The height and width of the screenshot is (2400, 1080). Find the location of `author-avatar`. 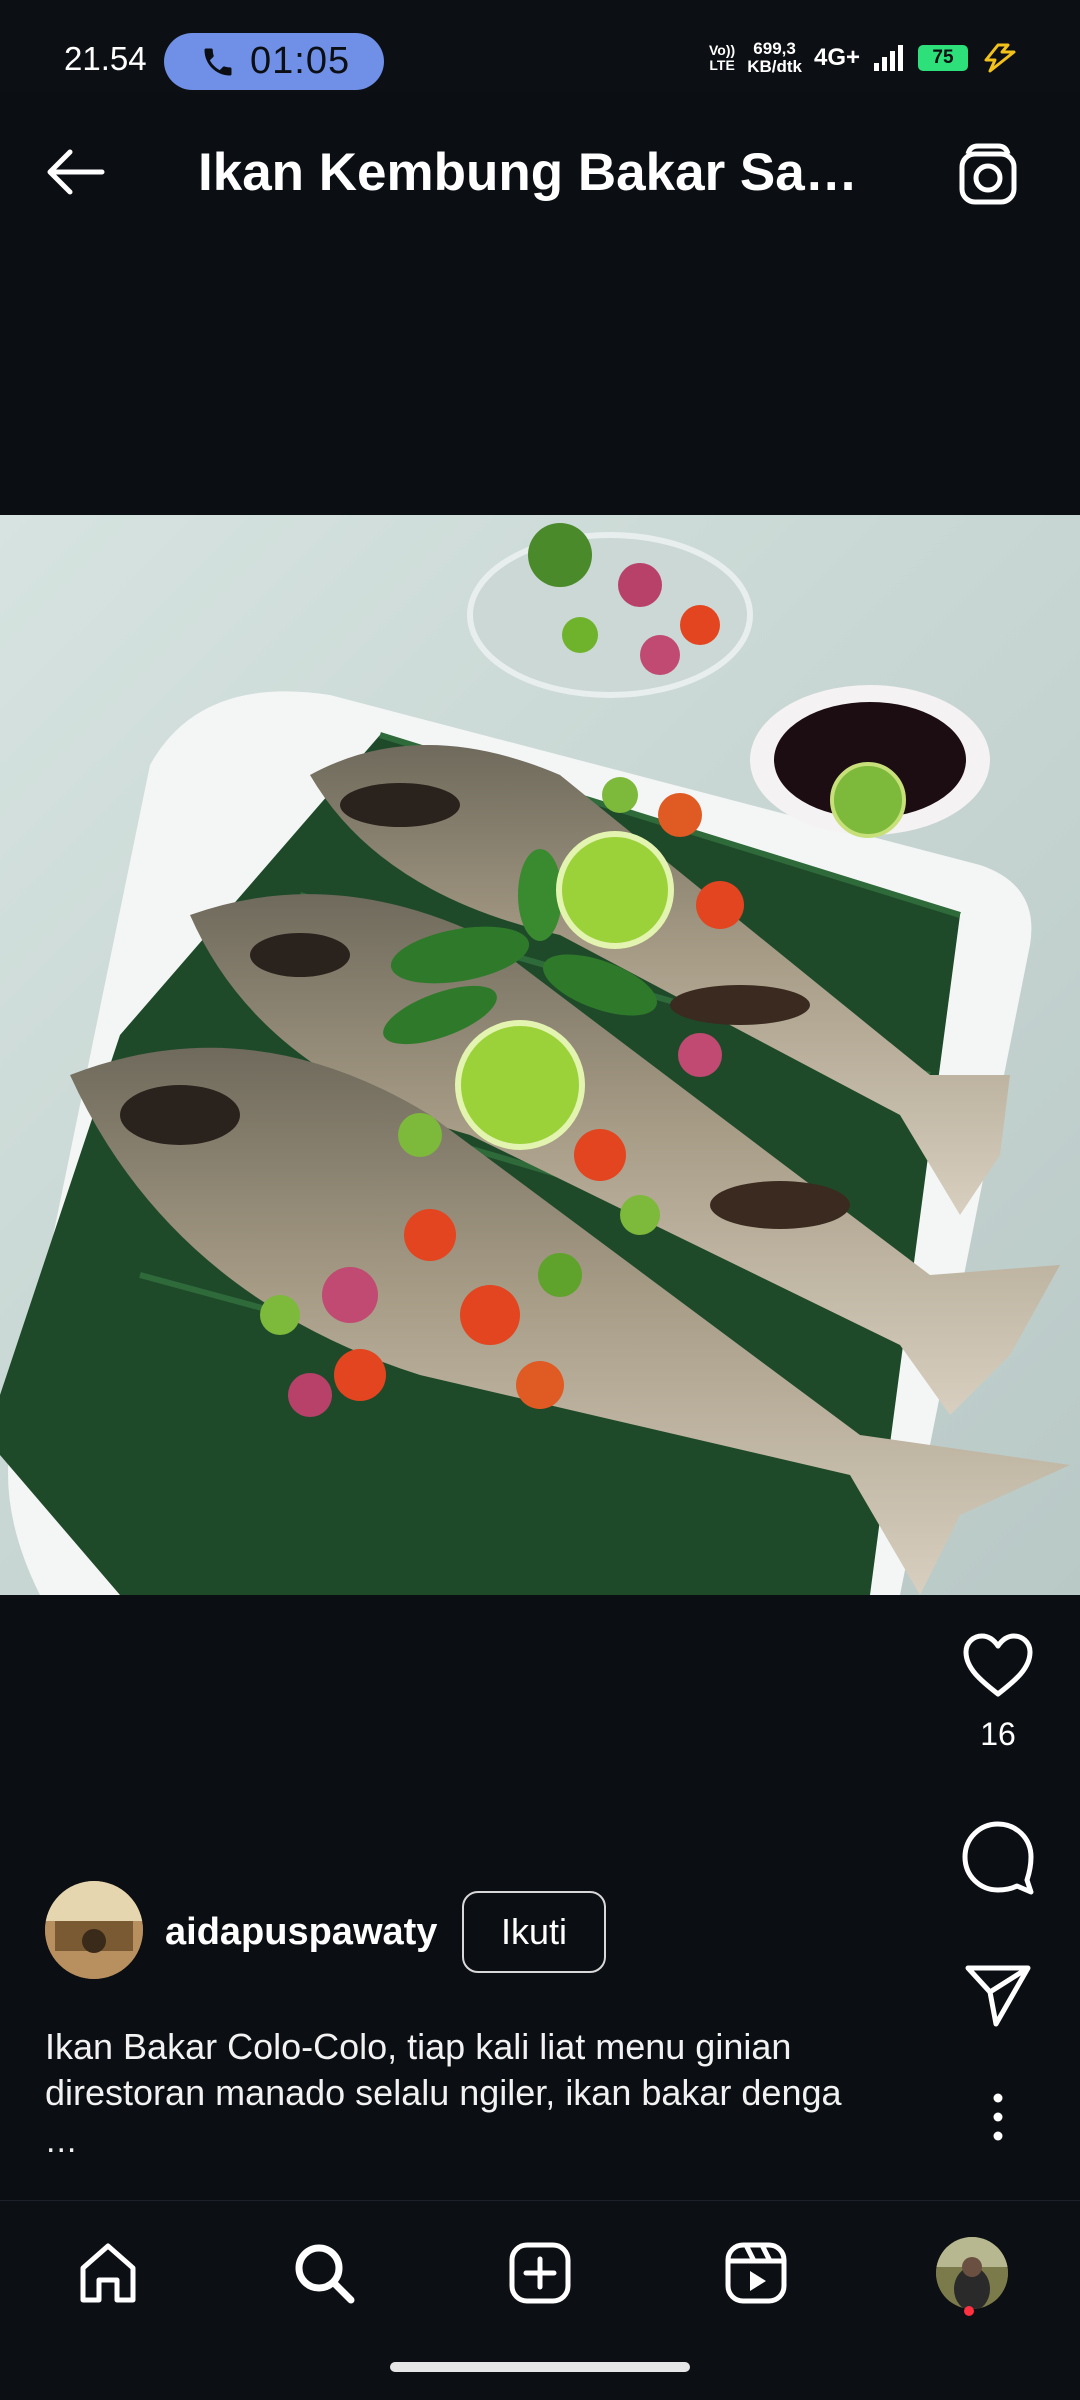

author-avatar is located at coordinates (94, 1930).